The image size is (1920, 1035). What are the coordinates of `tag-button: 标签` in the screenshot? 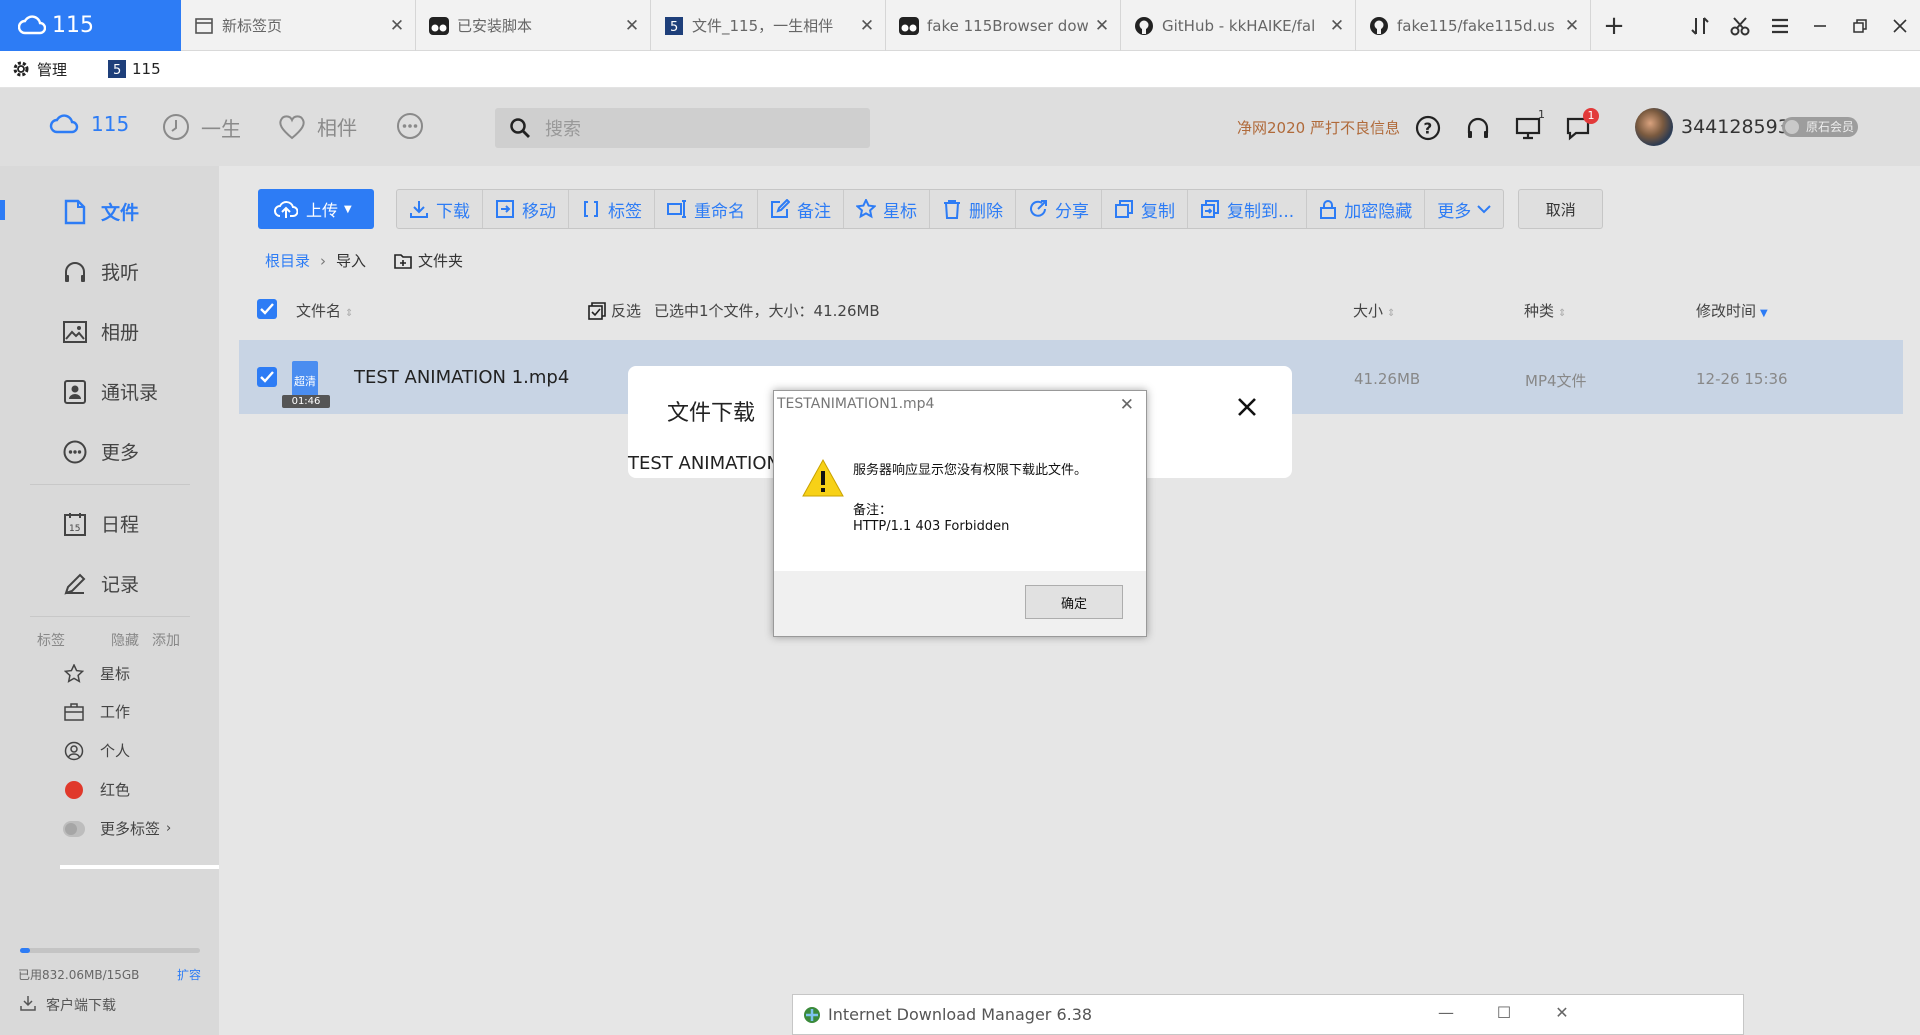 It's located at (612, 209).